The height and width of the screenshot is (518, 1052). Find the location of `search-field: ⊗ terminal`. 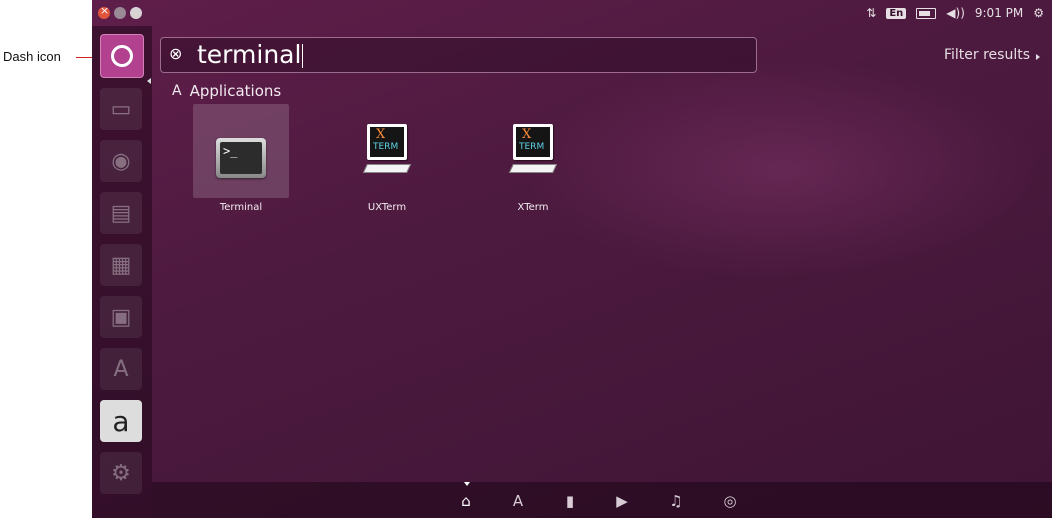

search-field: ⊗ terminal is located at coordinates (458, 55).